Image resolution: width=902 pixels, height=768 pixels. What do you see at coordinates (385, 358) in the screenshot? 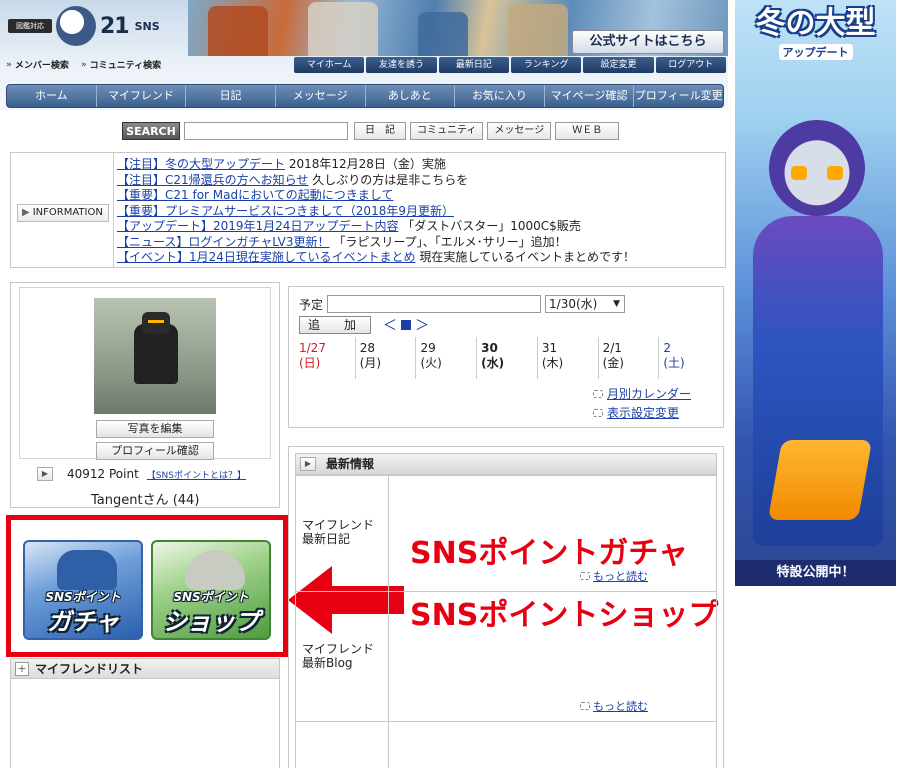
I see `calendar-day: 28 (月)` at bounding box center [385, 358].